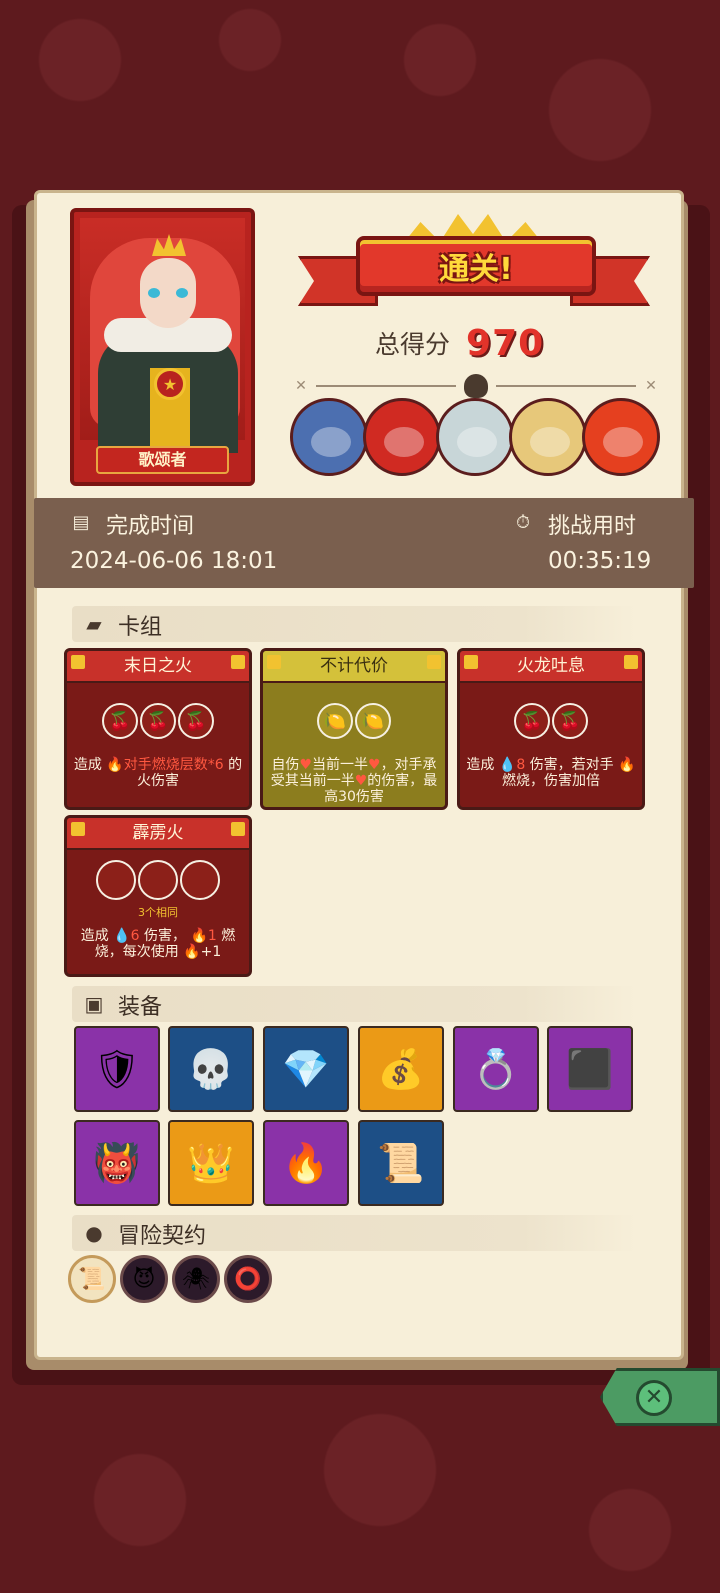 This screenshot has height=1593, width=720. I want to click on deck-title: 卡组, so click(140, 627).